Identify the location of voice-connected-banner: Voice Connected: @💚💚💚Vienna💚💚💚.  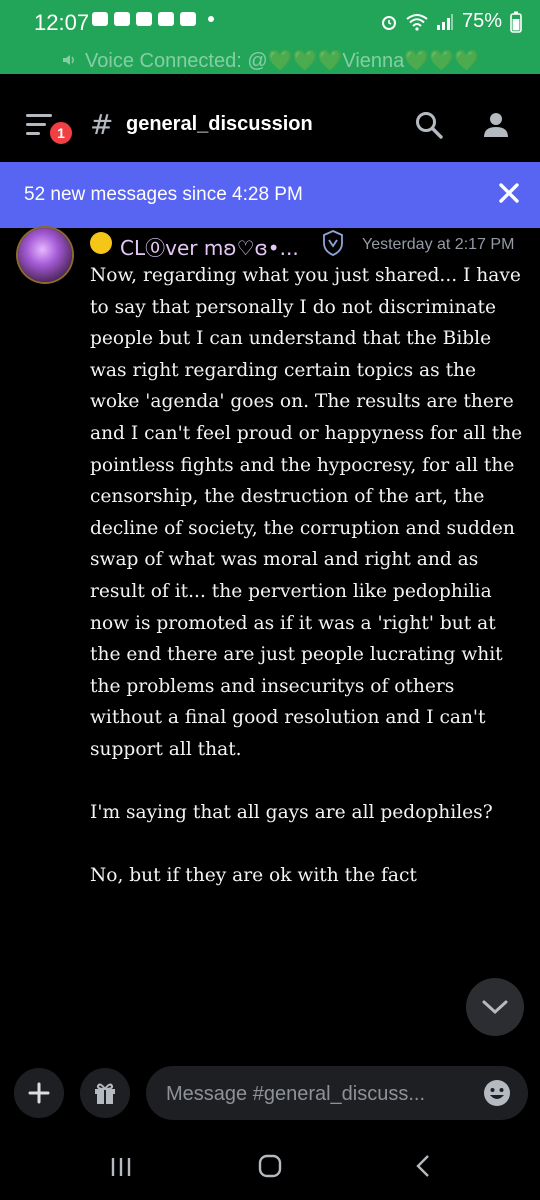
(270, 60).